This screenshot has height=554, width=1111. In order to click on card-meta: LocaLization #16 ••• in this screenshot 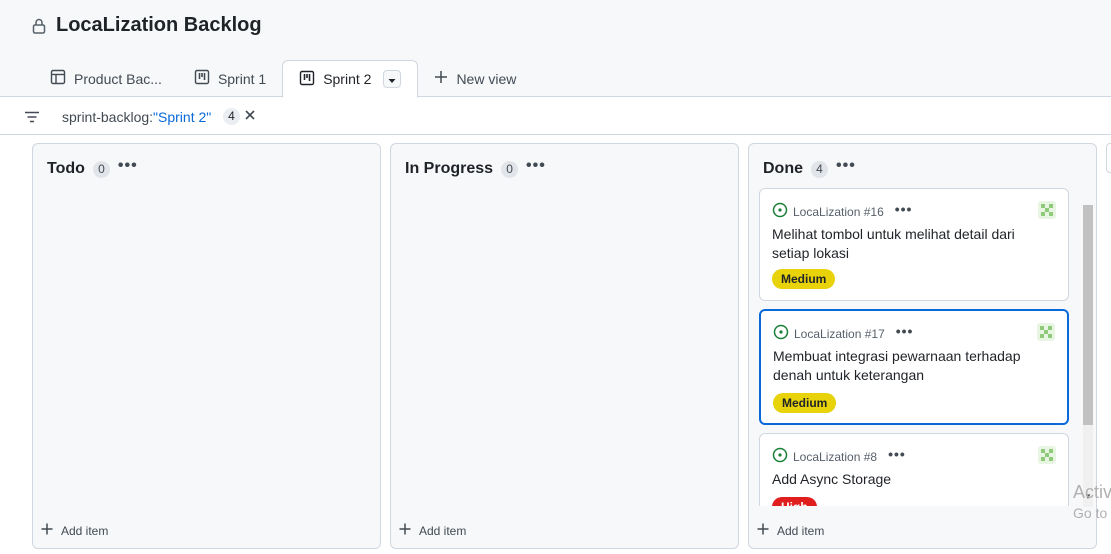, I will do `click(842, 211)`.